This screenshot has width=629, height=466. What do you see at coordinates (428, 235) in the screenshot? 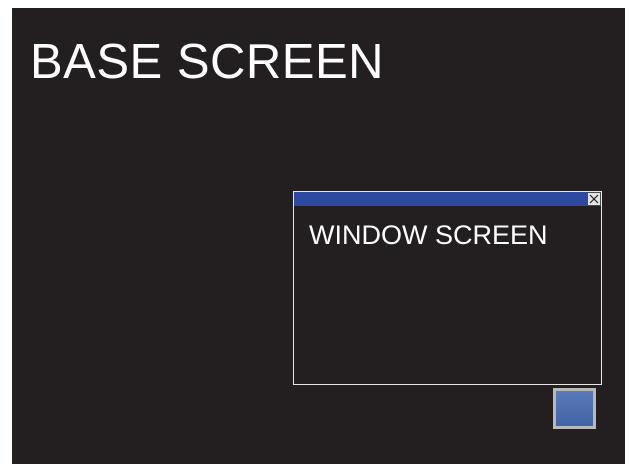
I see `window-screen-title: WINDOW SCREEN` at bounding box center [428, 235].